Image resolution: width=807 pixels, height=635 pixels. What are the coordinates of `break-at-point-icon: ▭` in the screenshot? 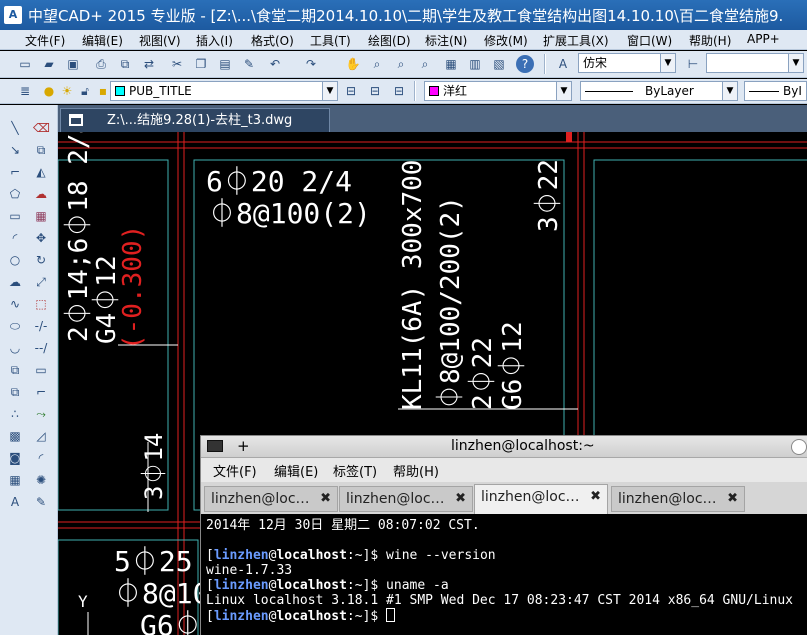 It's located at (41, 370).